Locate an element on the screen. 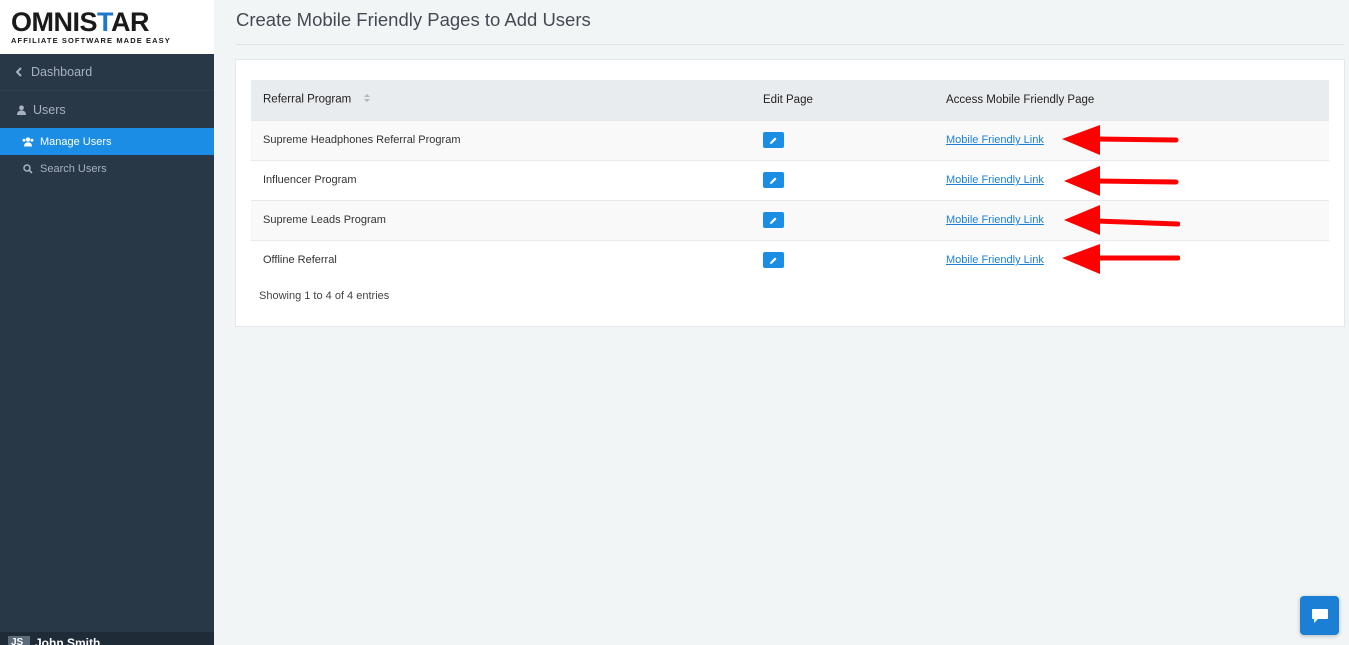 The height and width of the screenshot is (645, 1349). chat-icon is located at coordinates (1319, 615).